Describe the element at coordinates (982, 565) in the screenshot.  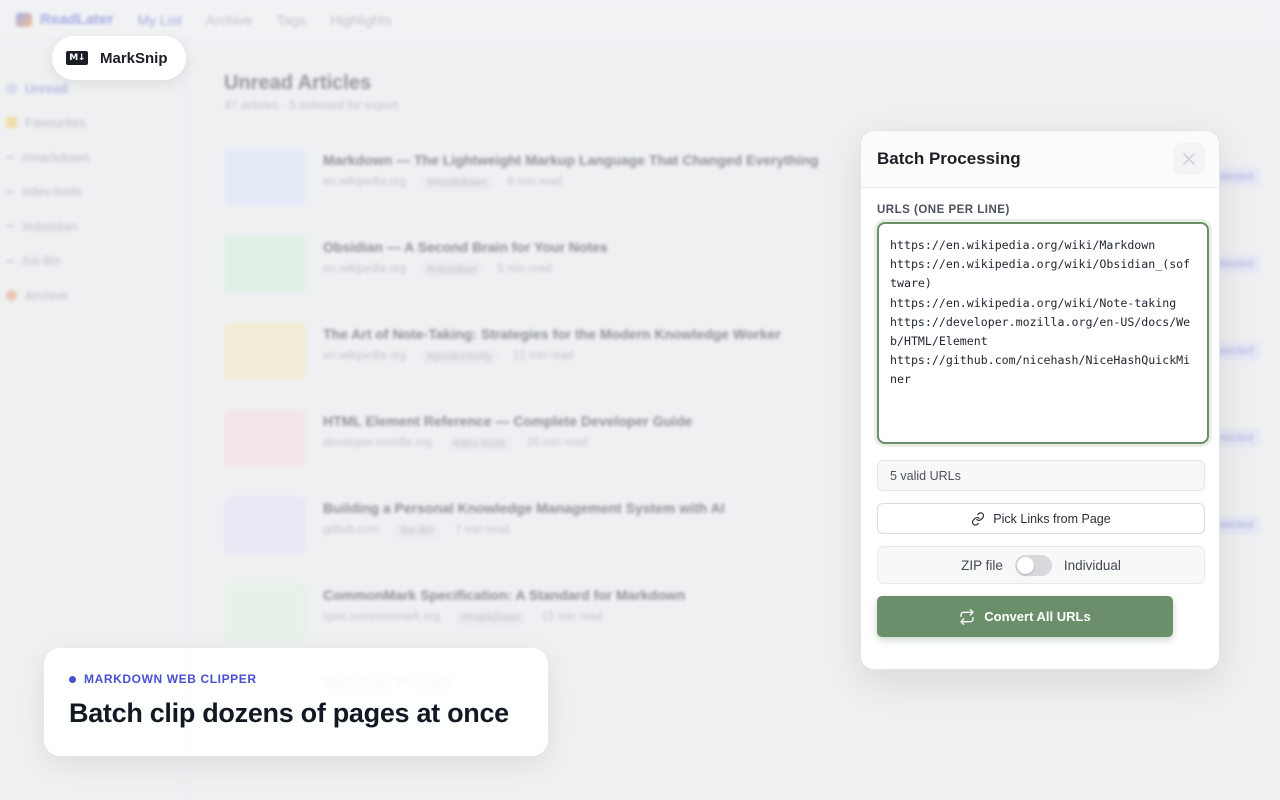
I see `toggle-label-zip: ZIP file` at that location.